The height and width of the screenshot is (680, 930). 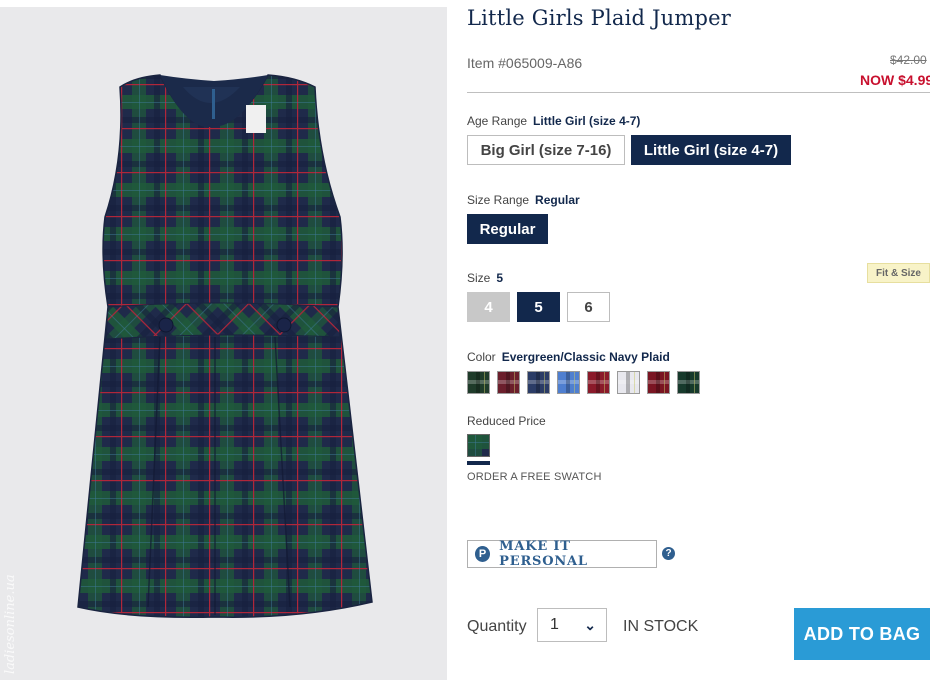 I want to click on make-it-personal-label: MAKE IT PERSONAL, so click(x=543, y=554).